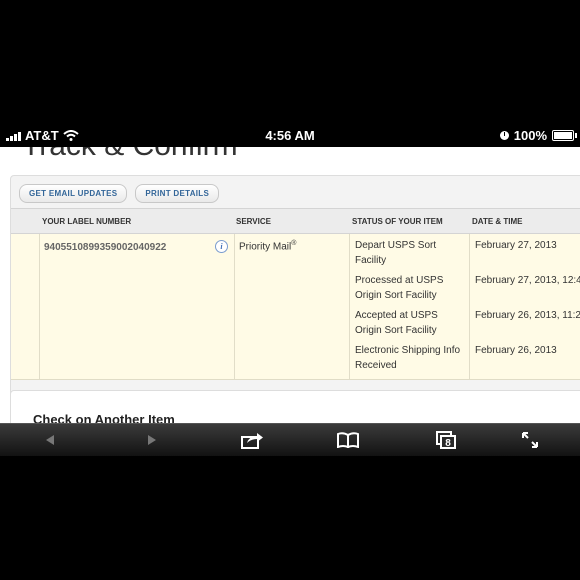 The height and width of the screenshot is (580, 580). Describe the element at coordinates (396, 323) in the screenshot. I see `event-status: Accepted at USPS Origin Sort Facility` at that location.